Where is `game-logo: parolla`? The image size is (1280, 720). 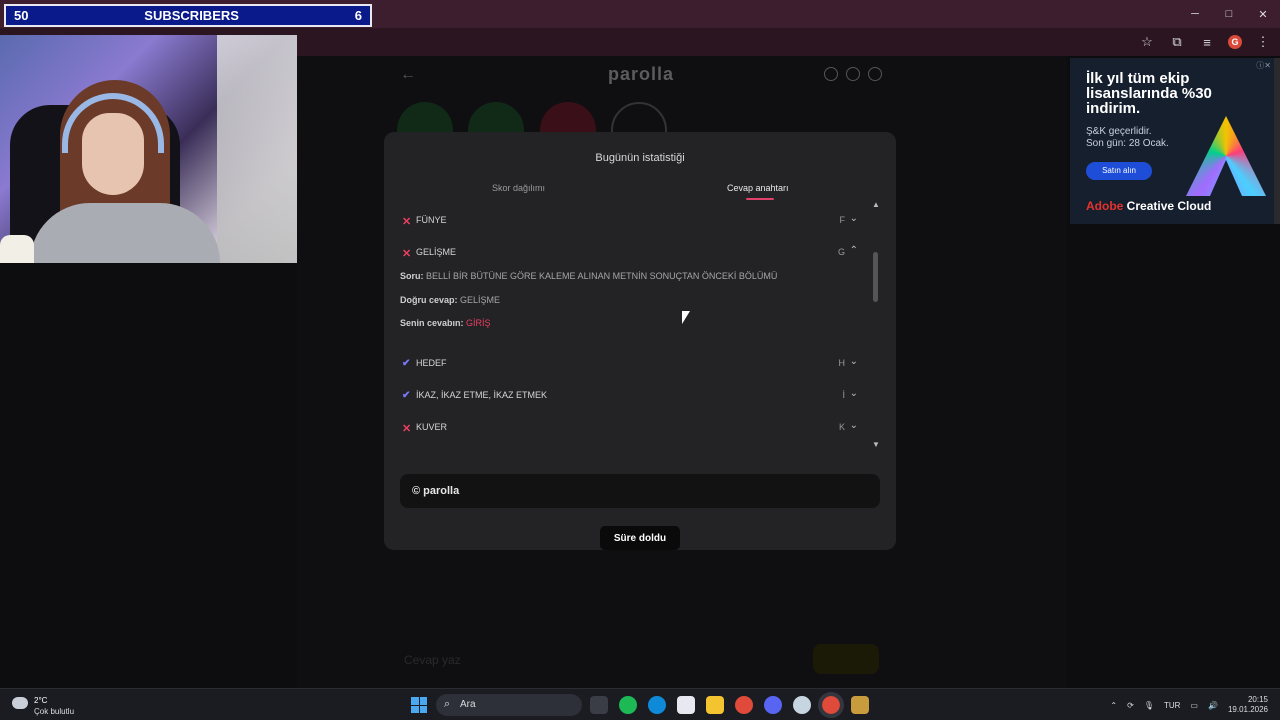
game-logo: parolla is located at coordinates (641, 74).